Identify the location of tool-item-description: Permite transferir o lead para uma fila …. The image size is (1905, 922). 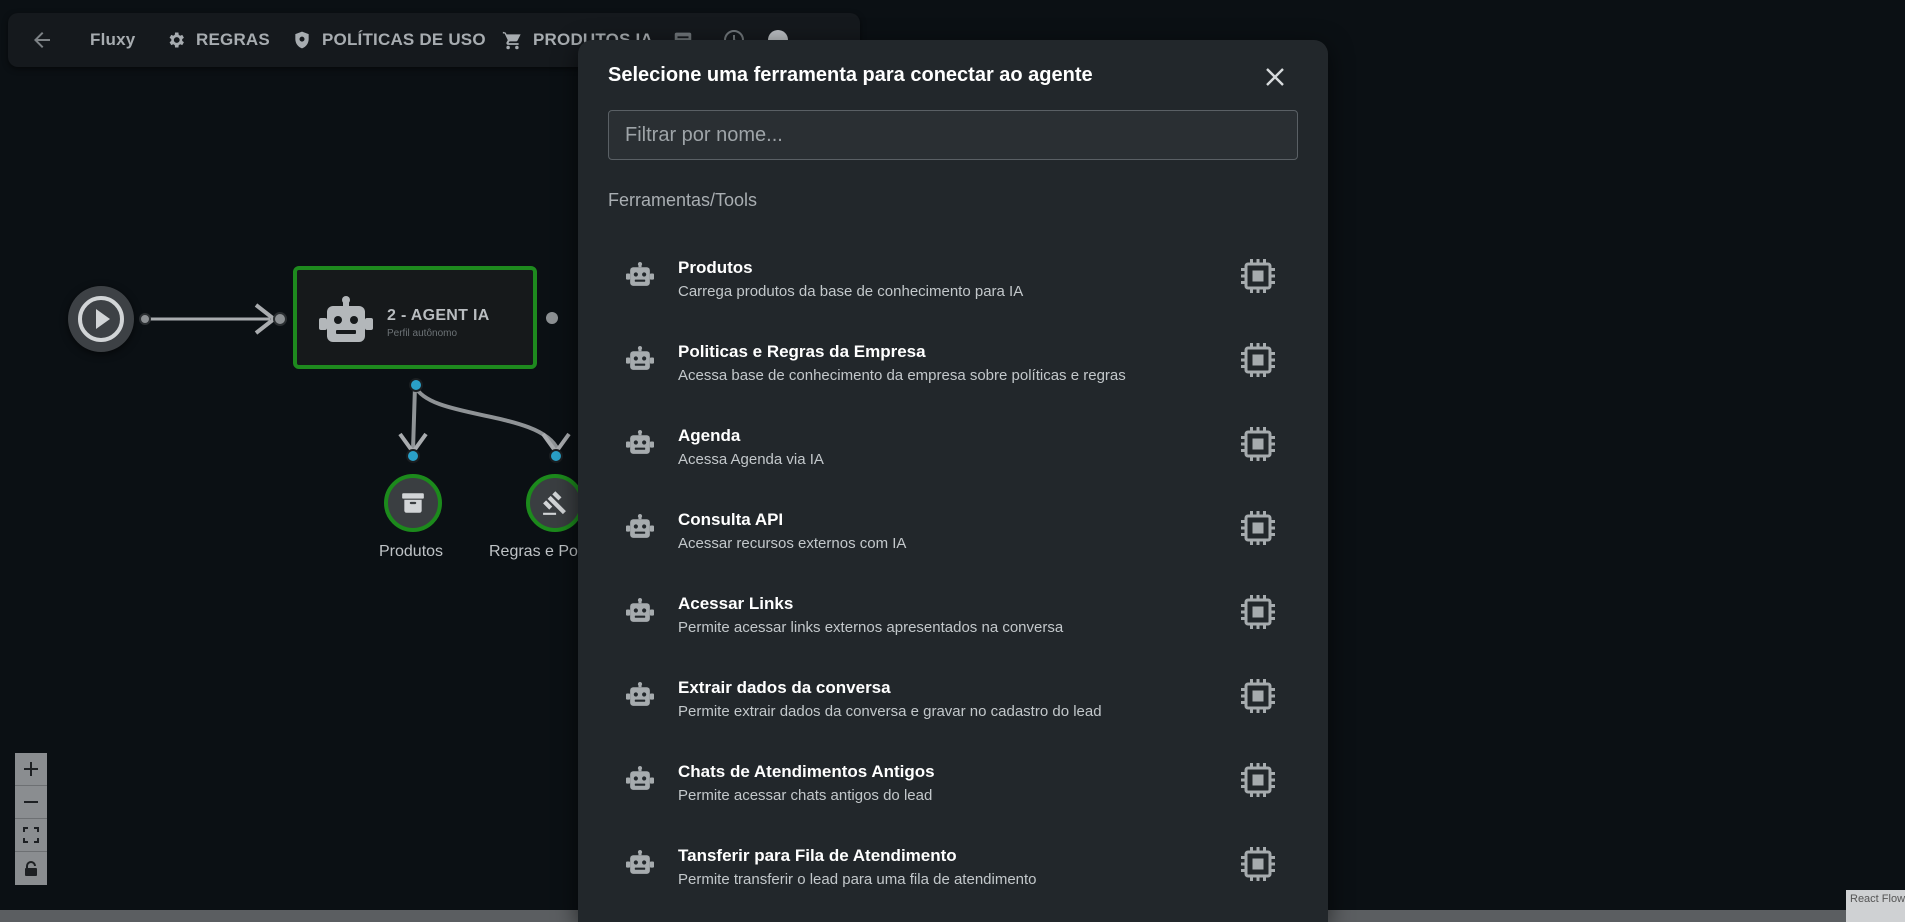
(857, 879).